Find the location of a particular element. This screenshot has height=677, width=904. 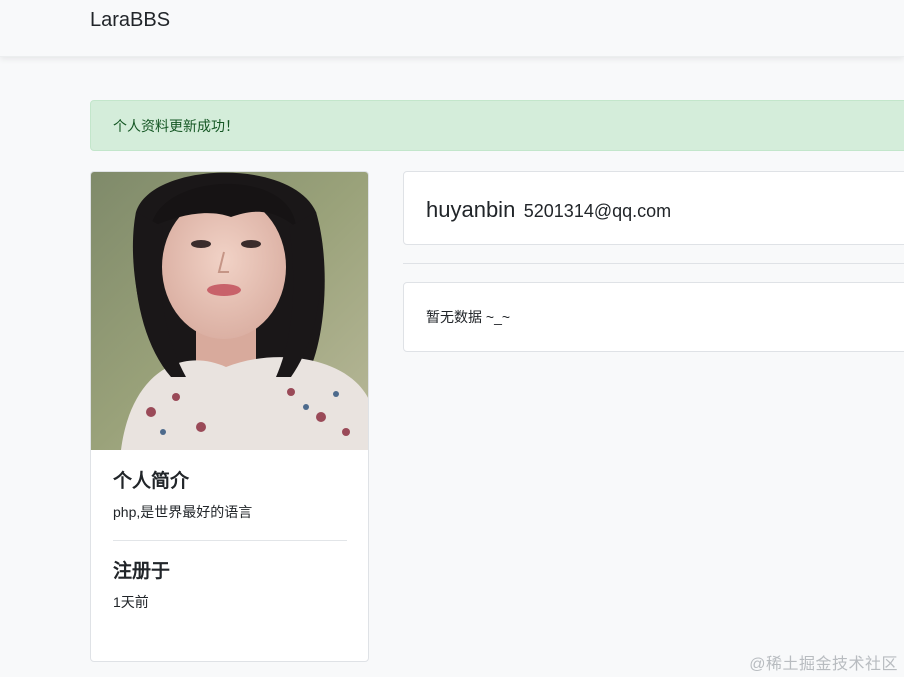

empty-text: 暂无数据 ~_~ is located at coordinates (468, 317).